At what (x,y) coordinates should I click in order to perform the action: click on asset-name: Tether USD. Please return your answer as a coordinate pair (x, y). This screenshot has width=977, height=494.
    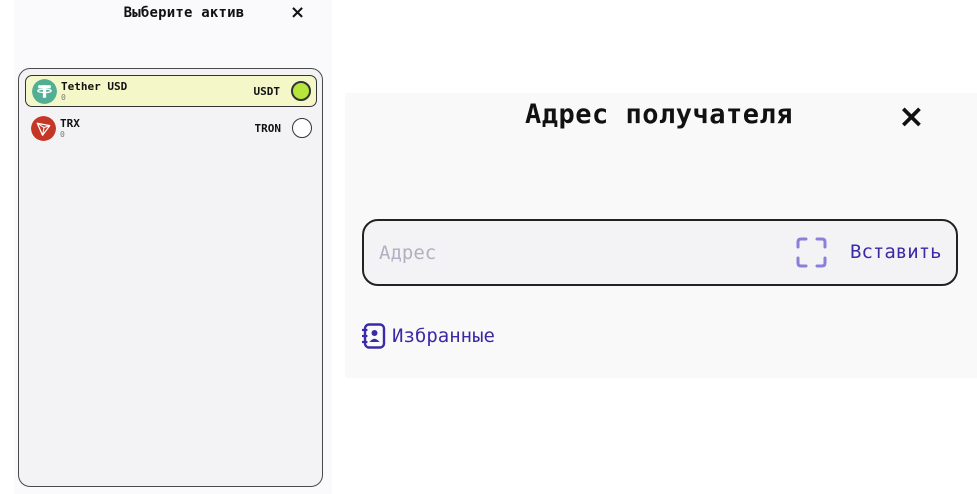
    Looking at the image, I should click on (94, 86).